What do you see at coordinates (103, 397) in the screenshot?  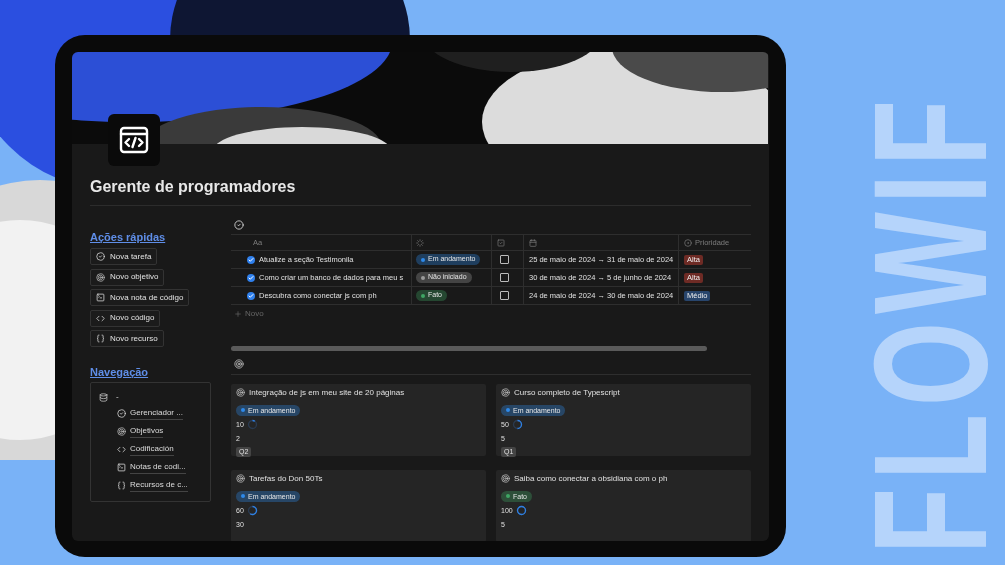 I see `database-icon` at bounding box center [103, 397].